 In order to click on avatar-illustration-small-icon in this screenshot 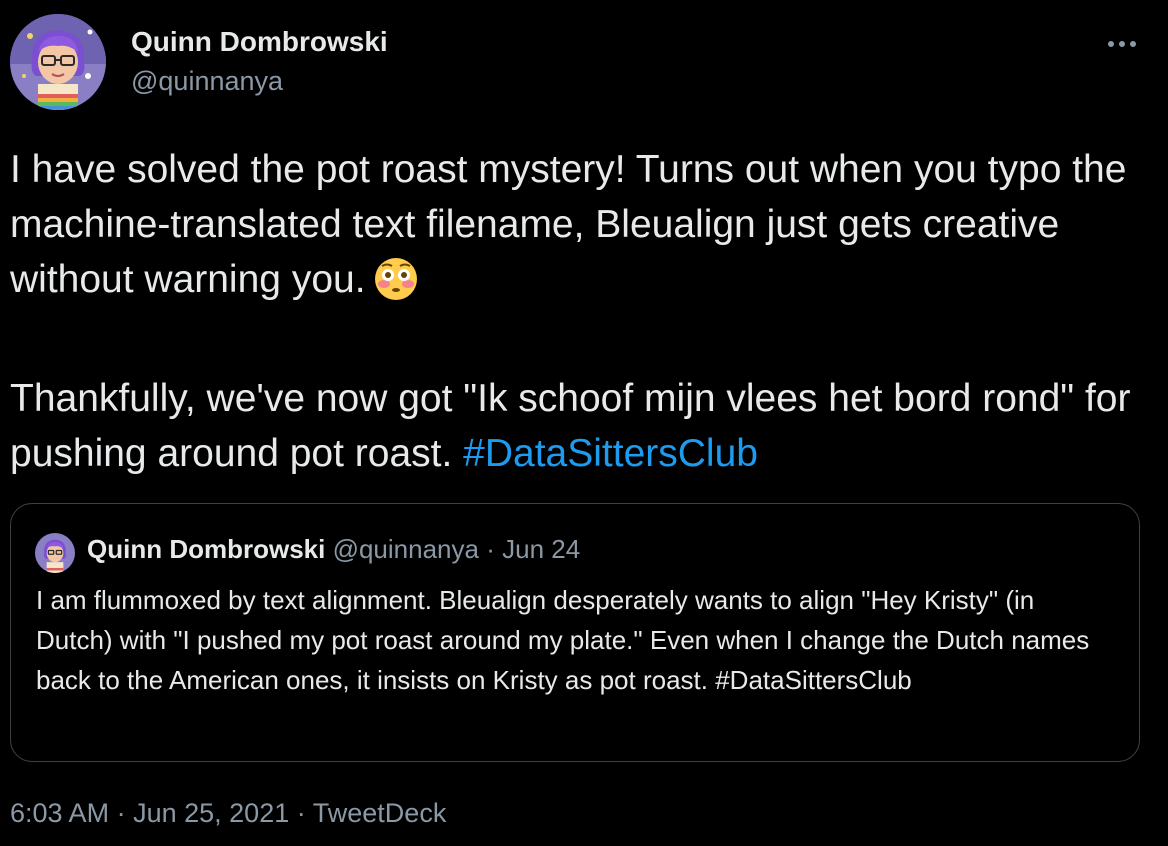, I will do `click(55, 553)`.